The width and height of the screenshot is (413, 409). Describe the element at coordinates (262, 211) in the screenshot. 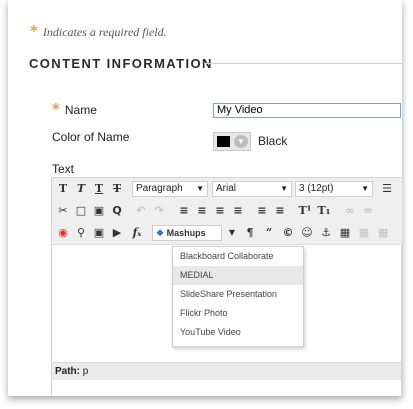

I see `indent-icon: ≡` at that location.